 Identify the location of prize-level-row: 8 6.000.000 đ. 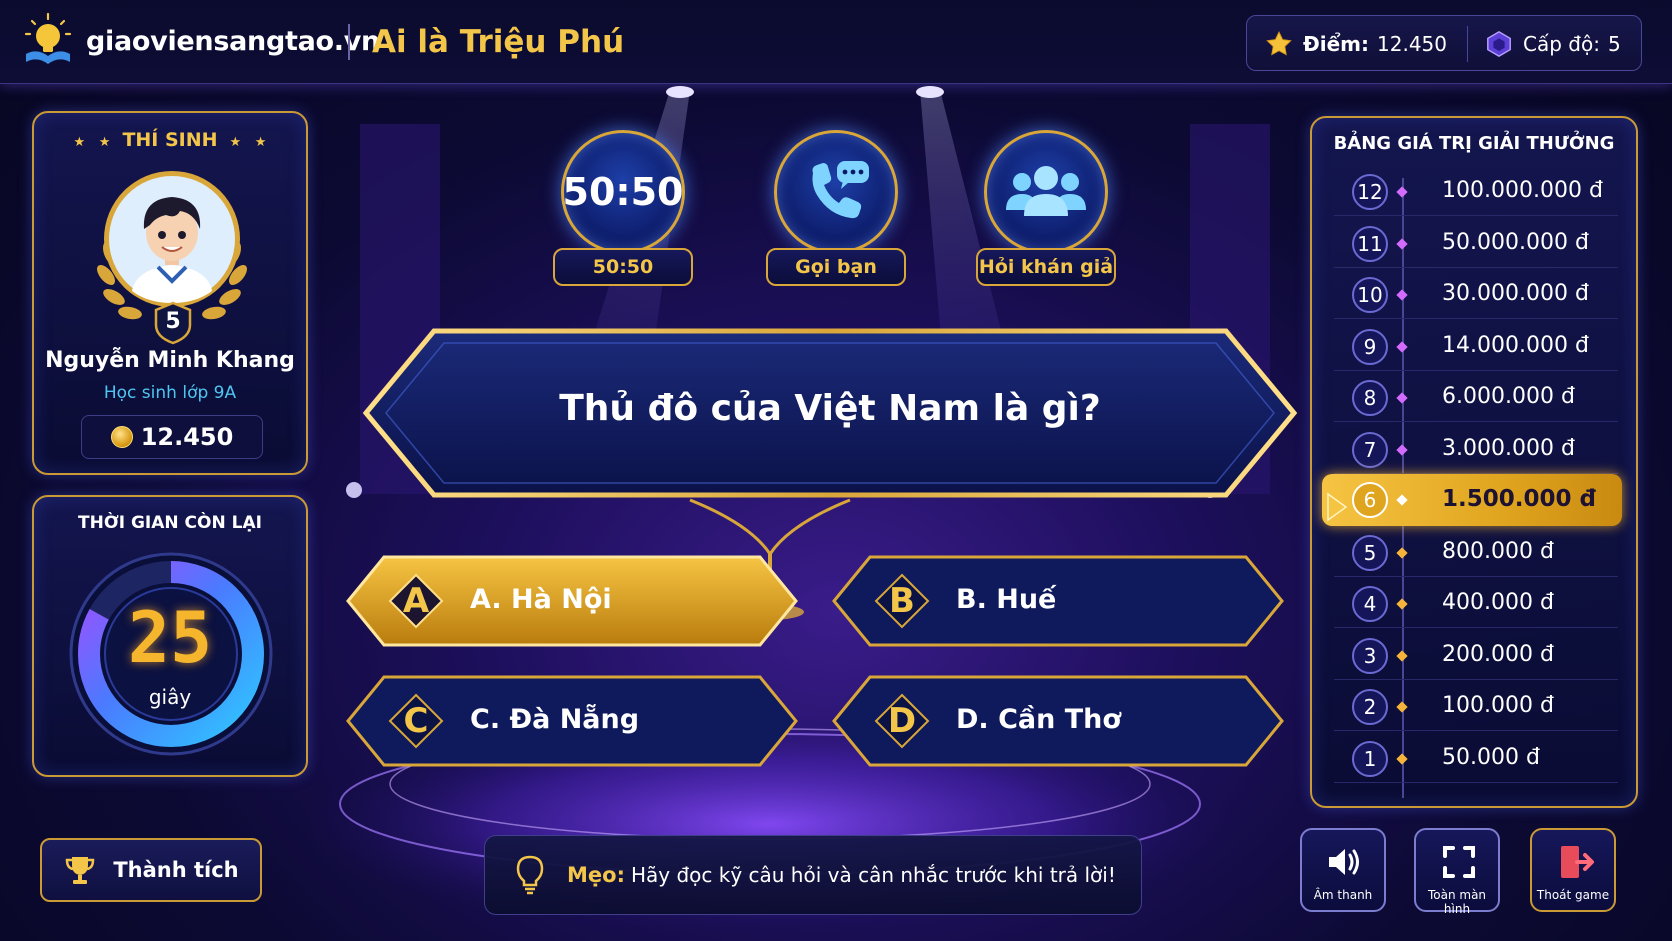
(1476, 397).